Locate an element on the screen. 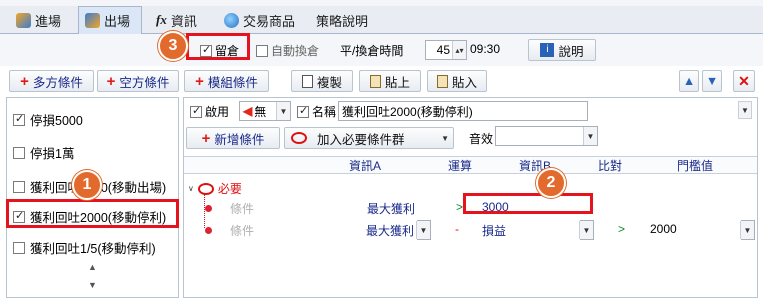 Image resolution: width=763 pixels, height=303 pixels. exit-toolbar: 留倉 自動換倉 平/換倉時間 45 ▴▾ 09:30 i 說明 is located at coordinates (381, 50).